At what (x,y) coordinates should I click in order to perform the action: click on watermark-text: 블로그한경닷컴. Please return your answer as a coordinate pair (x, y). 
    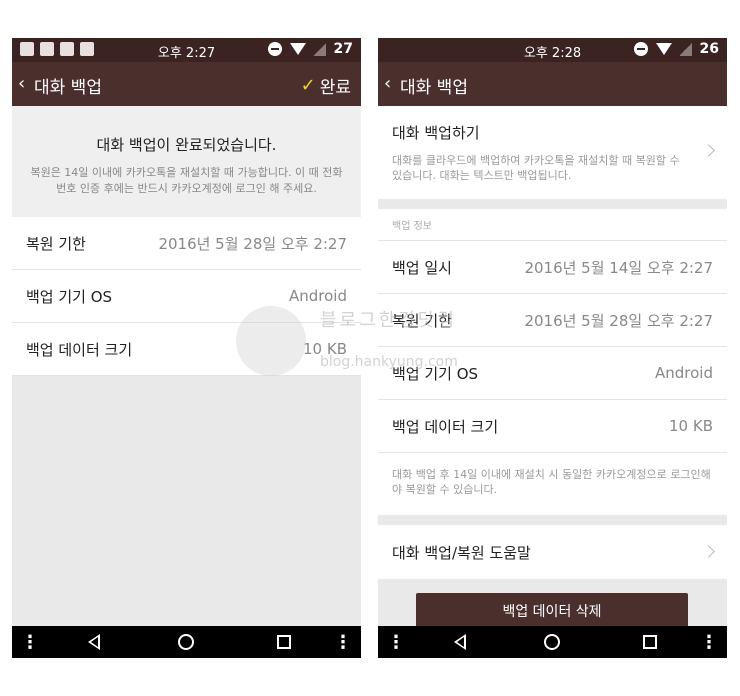
    Looking at the image, I should click on (388, 320).